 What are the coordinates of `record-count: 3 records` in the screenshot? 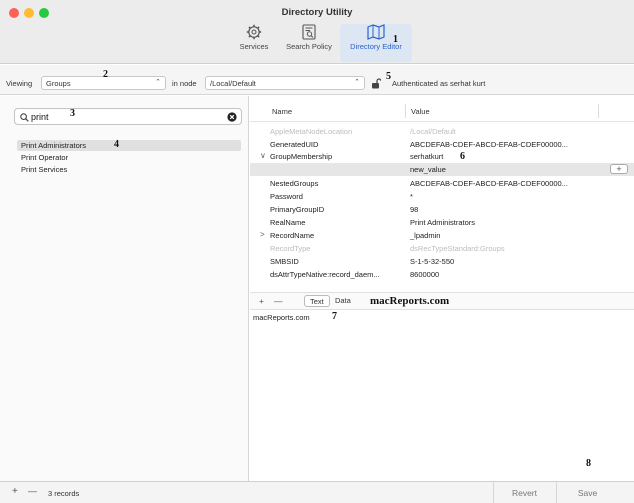 It's located at (64, 493).